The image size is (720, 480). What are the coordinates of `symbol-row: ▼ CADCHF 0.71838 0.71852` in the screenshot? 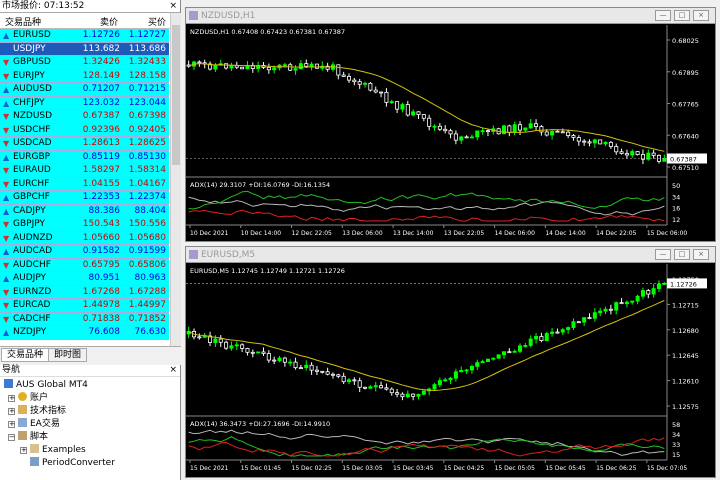 It's located at (84, 319).